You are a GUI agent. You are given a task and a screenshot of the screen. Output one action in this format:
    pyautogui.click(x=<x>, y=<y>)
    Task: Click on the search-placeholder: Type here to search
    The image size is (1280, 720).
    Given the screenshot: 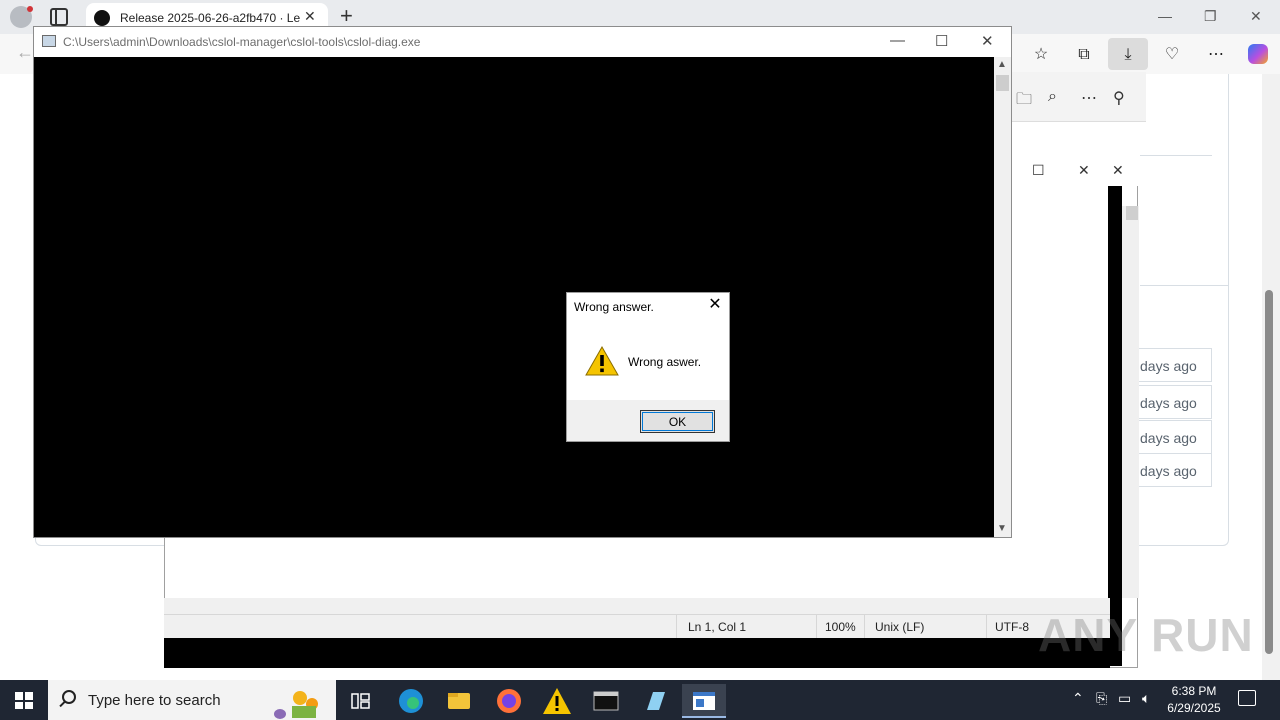 What is the action you would take?
    pyautogui.click(x=154, y=700)
    